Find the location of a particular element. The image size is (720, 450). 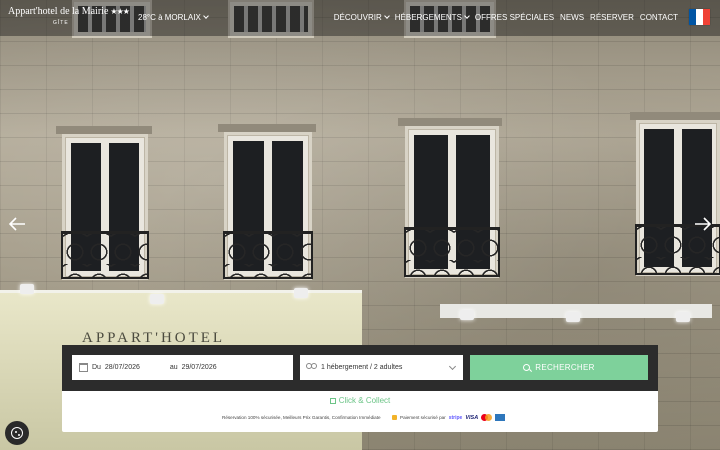

nav-label: HÉBERGEMENTS is located at coordinates (428, 17).